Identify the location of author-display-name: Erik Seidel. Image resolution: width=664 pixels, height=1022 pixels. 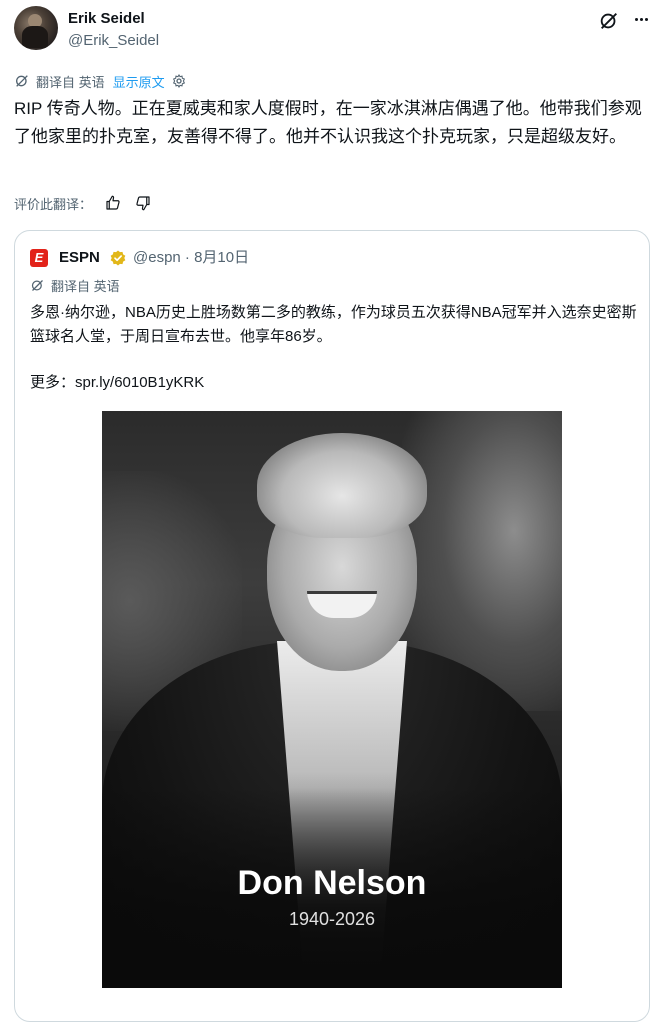
(106, 19).